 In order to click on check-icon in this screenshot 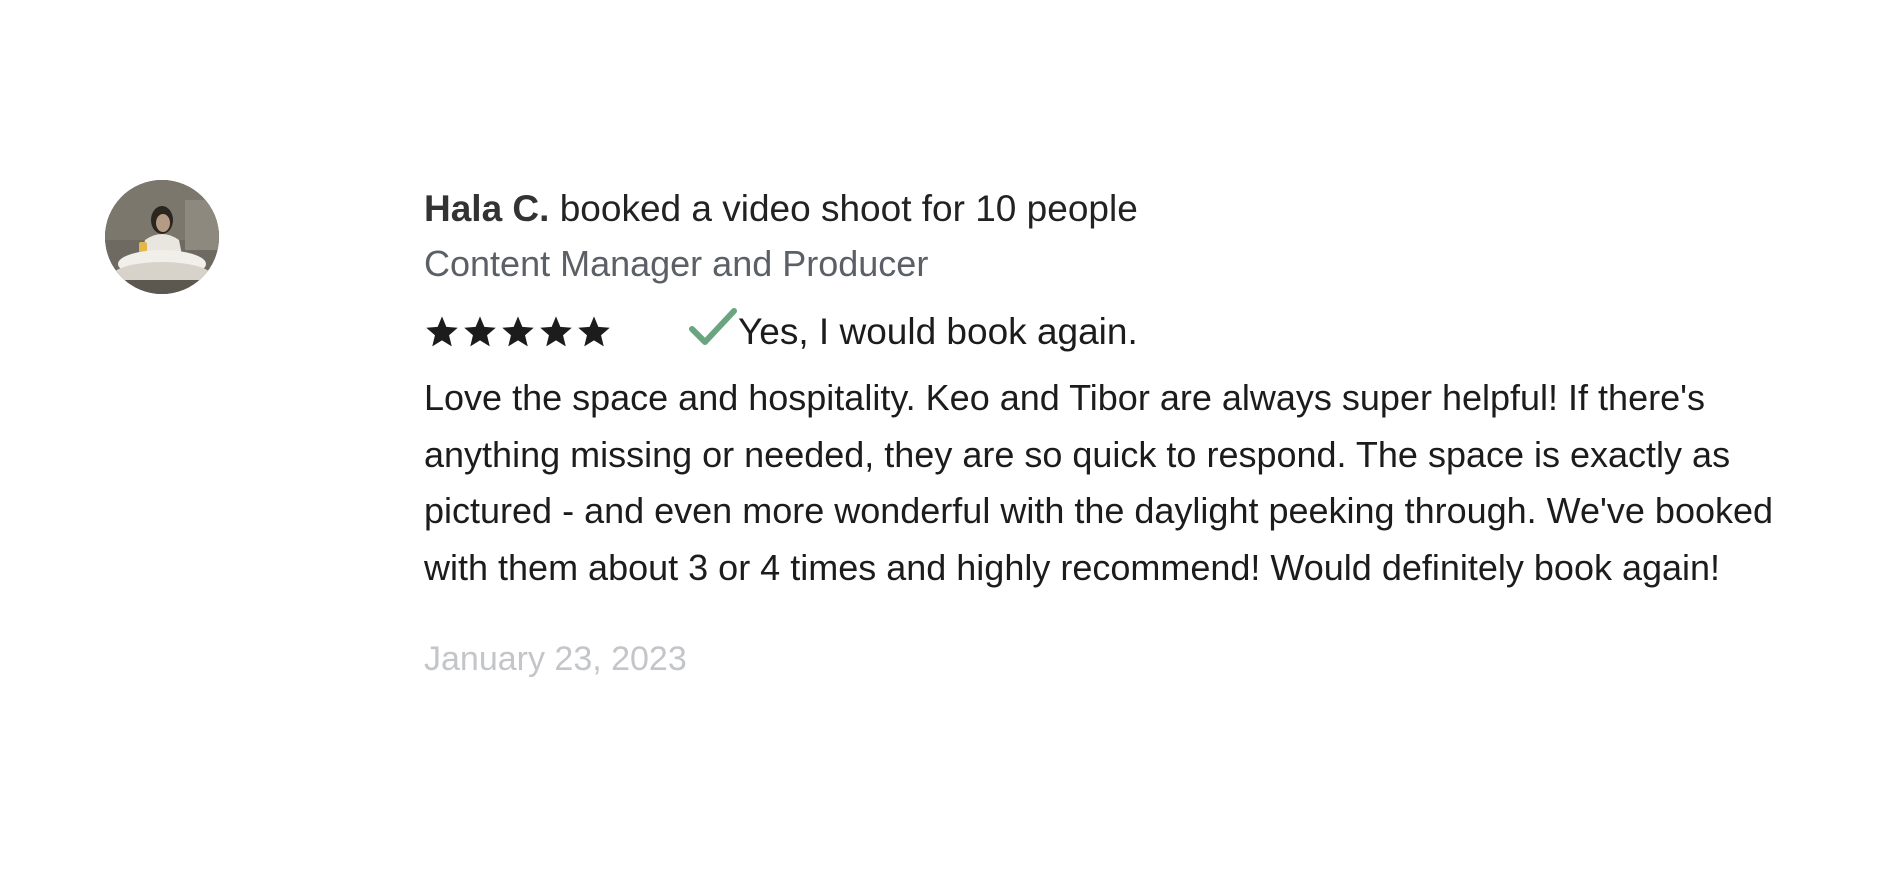, I will do `click(713, 326)`.